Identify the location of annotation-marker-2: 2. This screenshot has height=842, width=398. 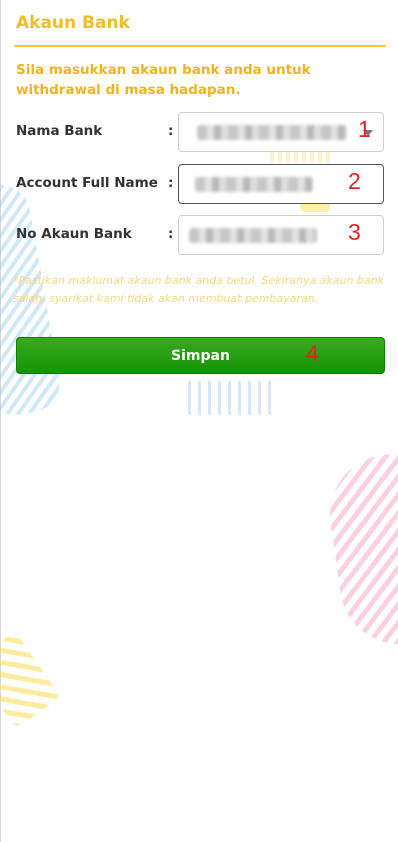
(354, 181).